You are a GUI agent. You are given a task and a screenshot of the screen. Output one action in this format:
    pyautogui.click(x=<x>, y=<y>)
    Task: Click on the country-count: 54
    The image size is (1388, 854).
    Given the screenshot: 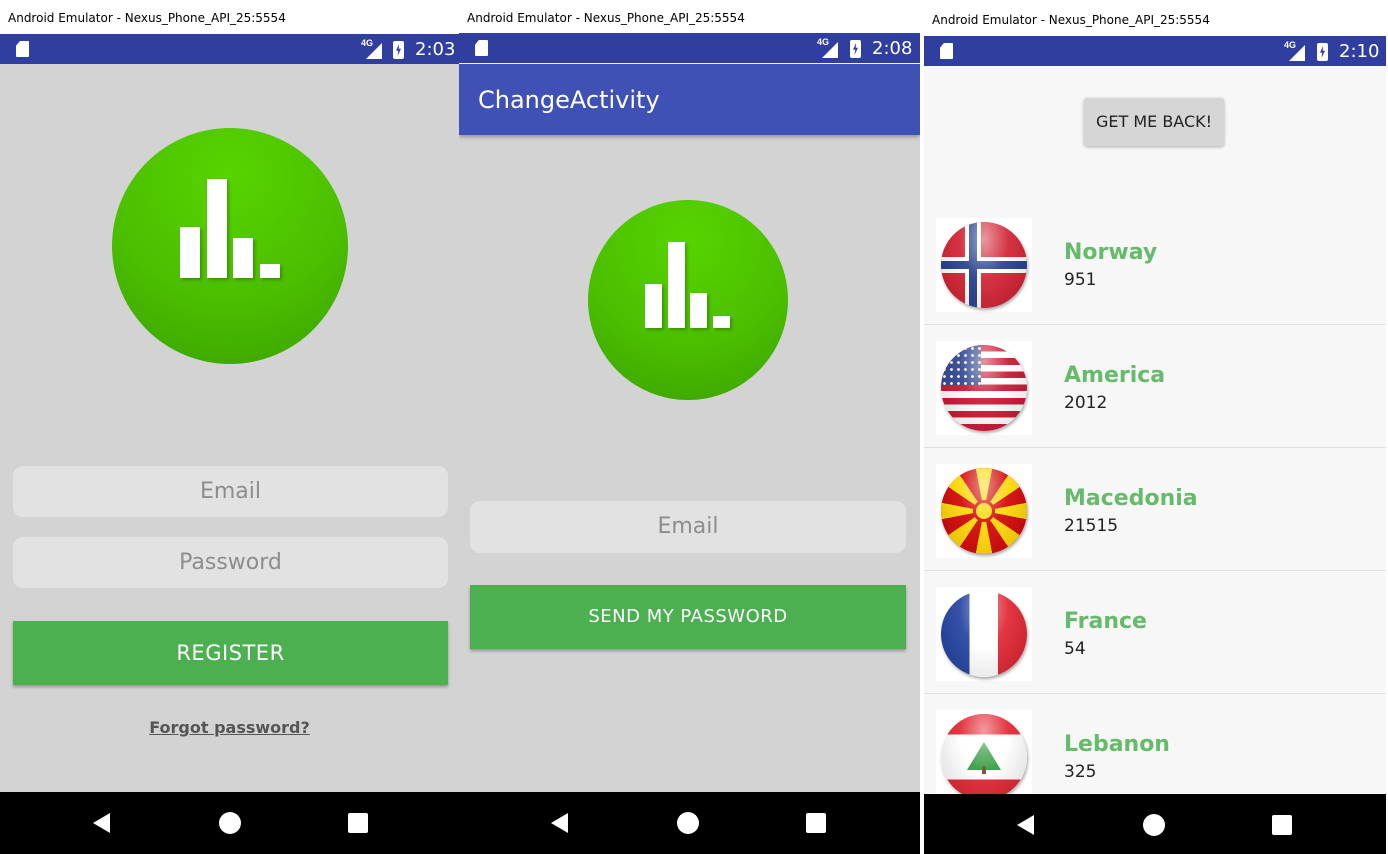 What is the action you would take?
    pyautogui.click(x=1075, y=649)
    